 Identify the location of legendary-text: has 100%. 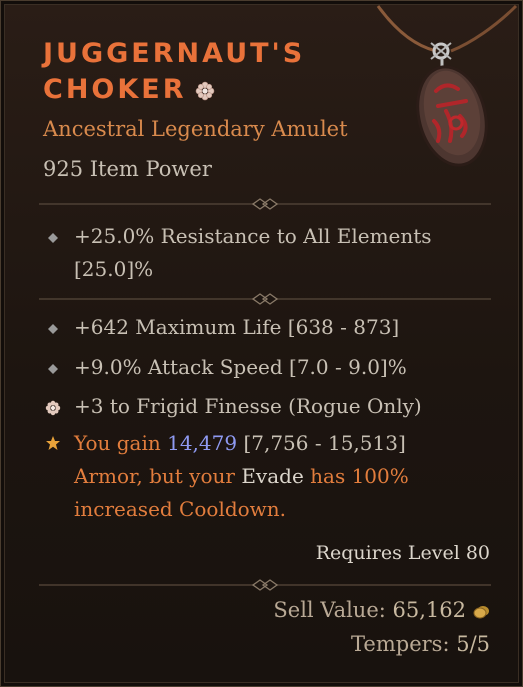
(356, 476).